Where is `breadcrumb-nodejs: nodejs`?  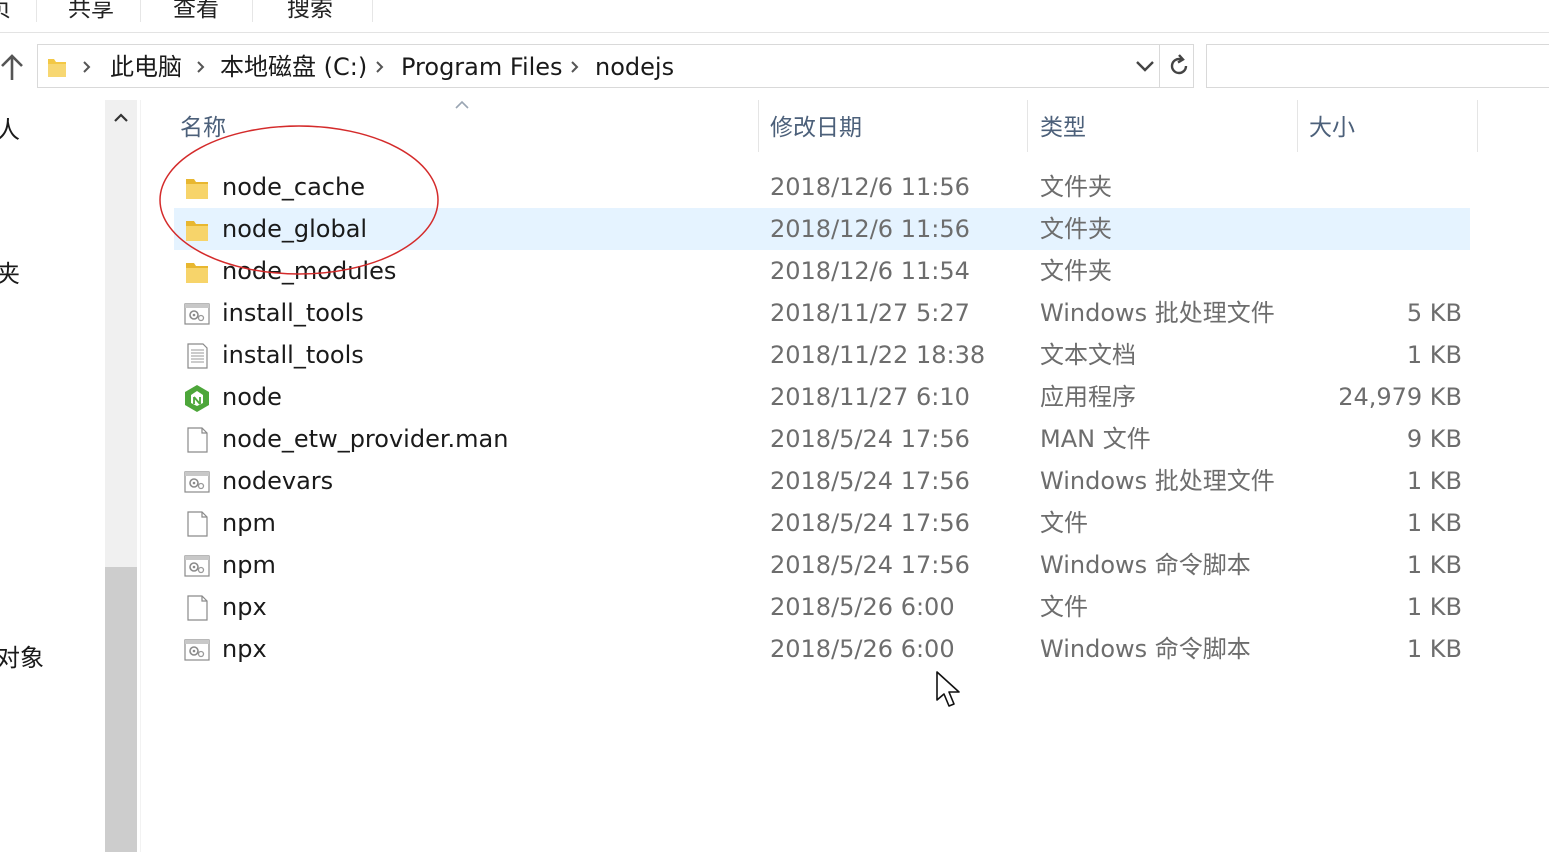 breadcrumb-nodejs: nodejs is located at coordinates (634, 67).